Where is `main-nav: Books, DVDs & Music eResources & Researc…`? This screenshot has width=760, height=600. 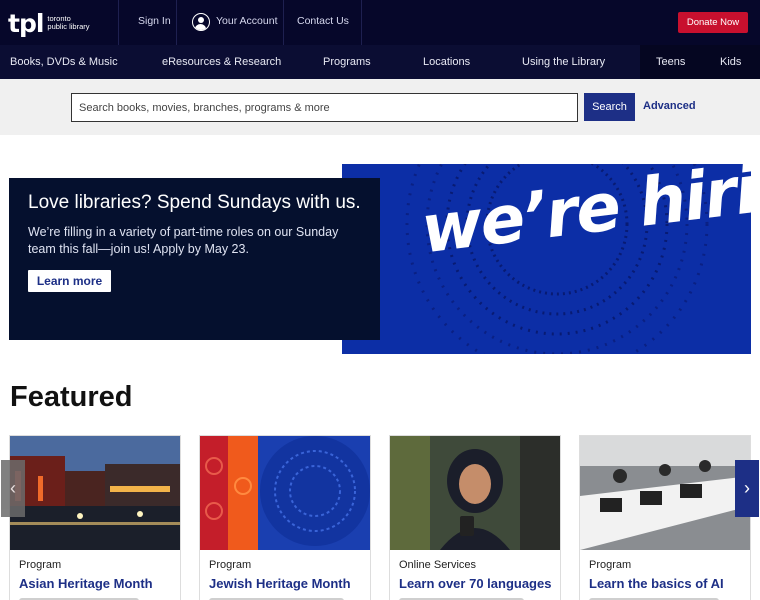 main-nav: Books, DVDs & Music eResources & Researc… is located at coordinates (380, 62).